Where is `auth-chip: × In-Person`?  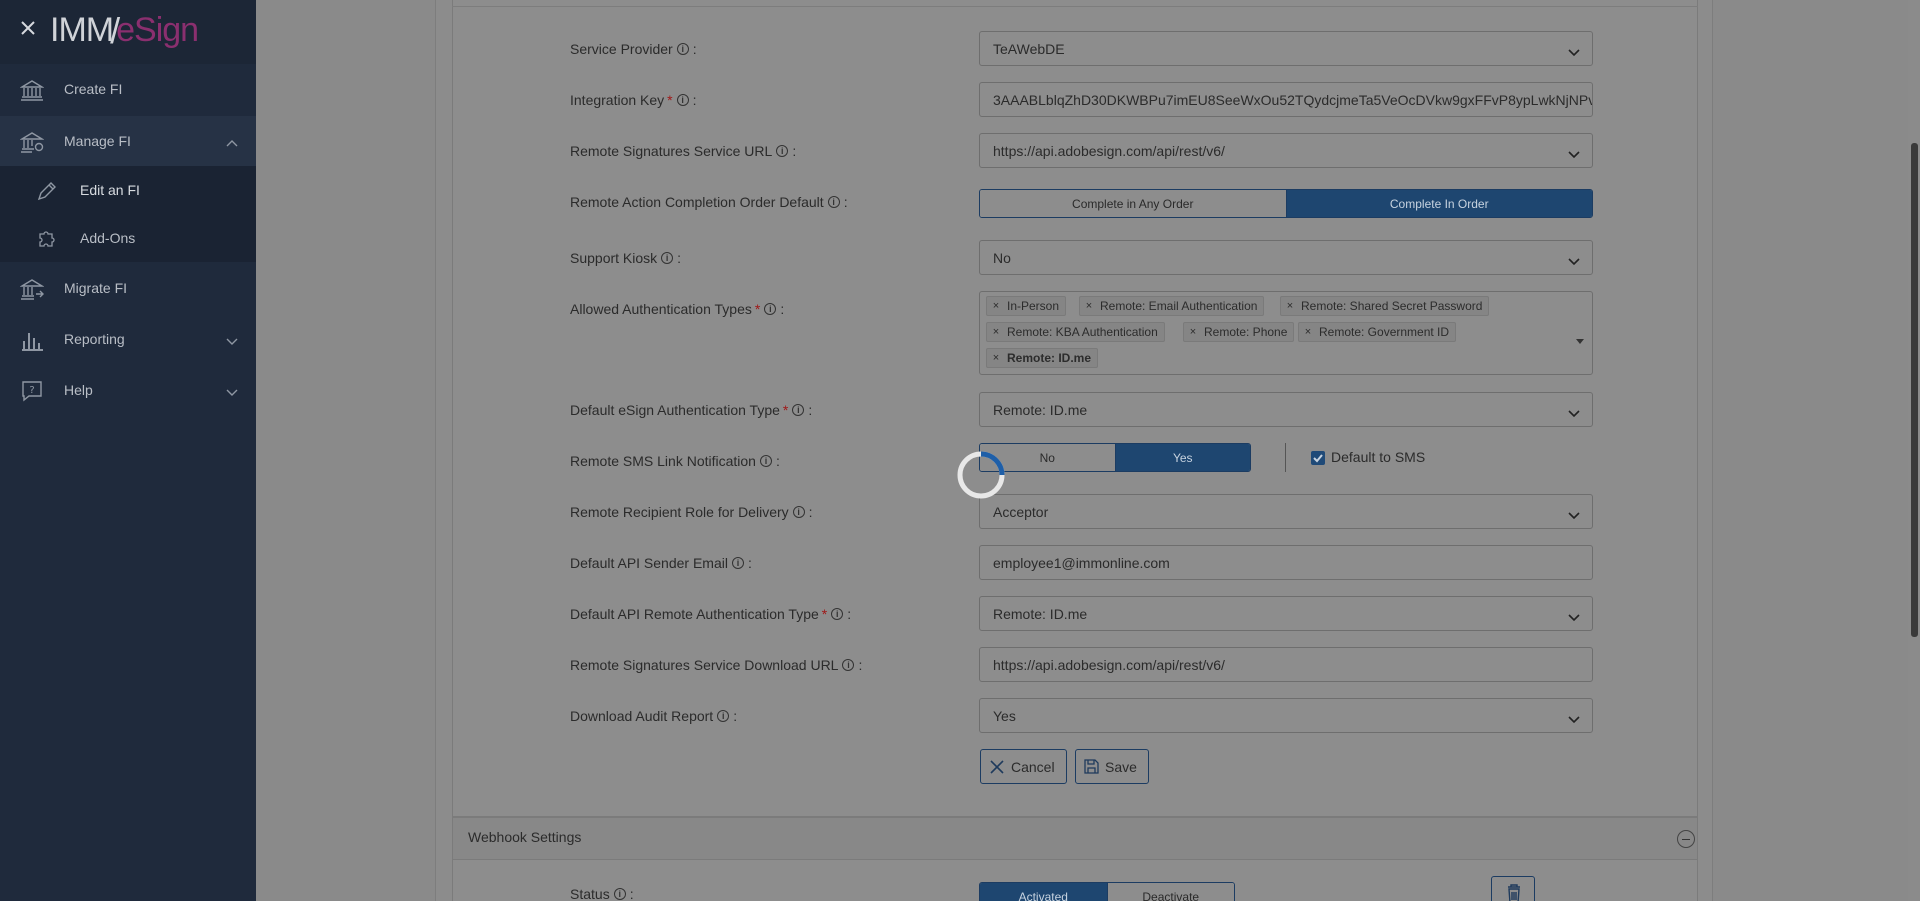
auth-chip: × In-Person is located at coordinates (1026, 306).